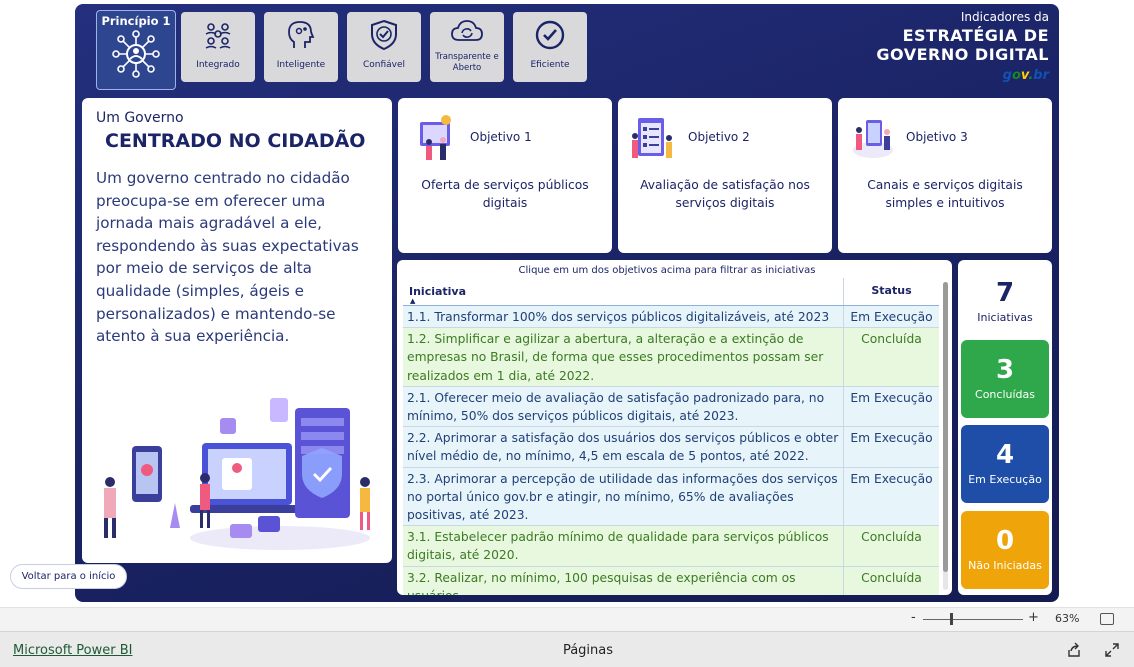 This screenshot has height=667, width=1134. What do you see at coordinates (301, 34) in the screenshot?
I see `brain-head-icon` at bounding box center [301, 34].